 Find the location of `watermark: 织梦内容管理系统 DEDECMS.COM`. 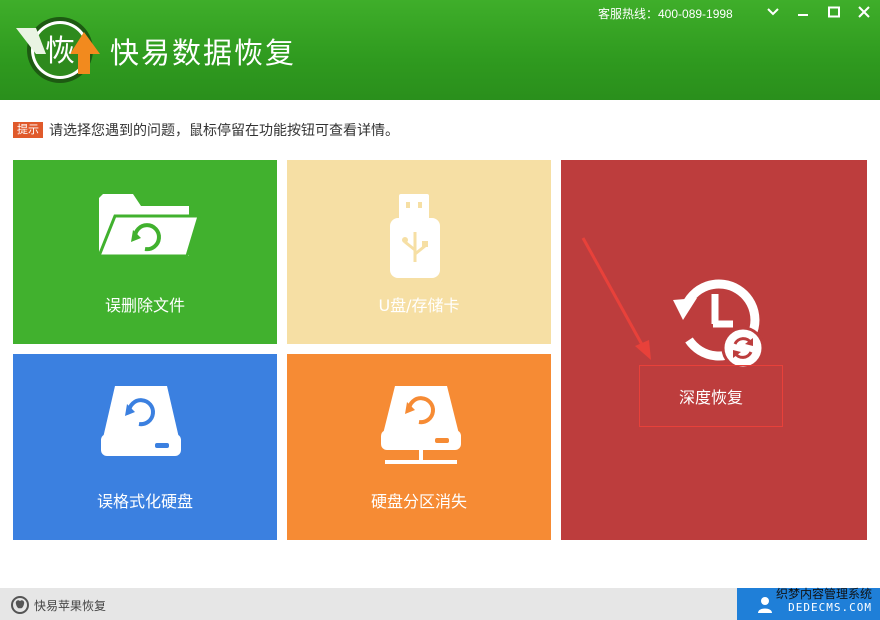

watermark: 织梦内容管理系统 DEDECMS.COM is located at coordinates (823, 601).